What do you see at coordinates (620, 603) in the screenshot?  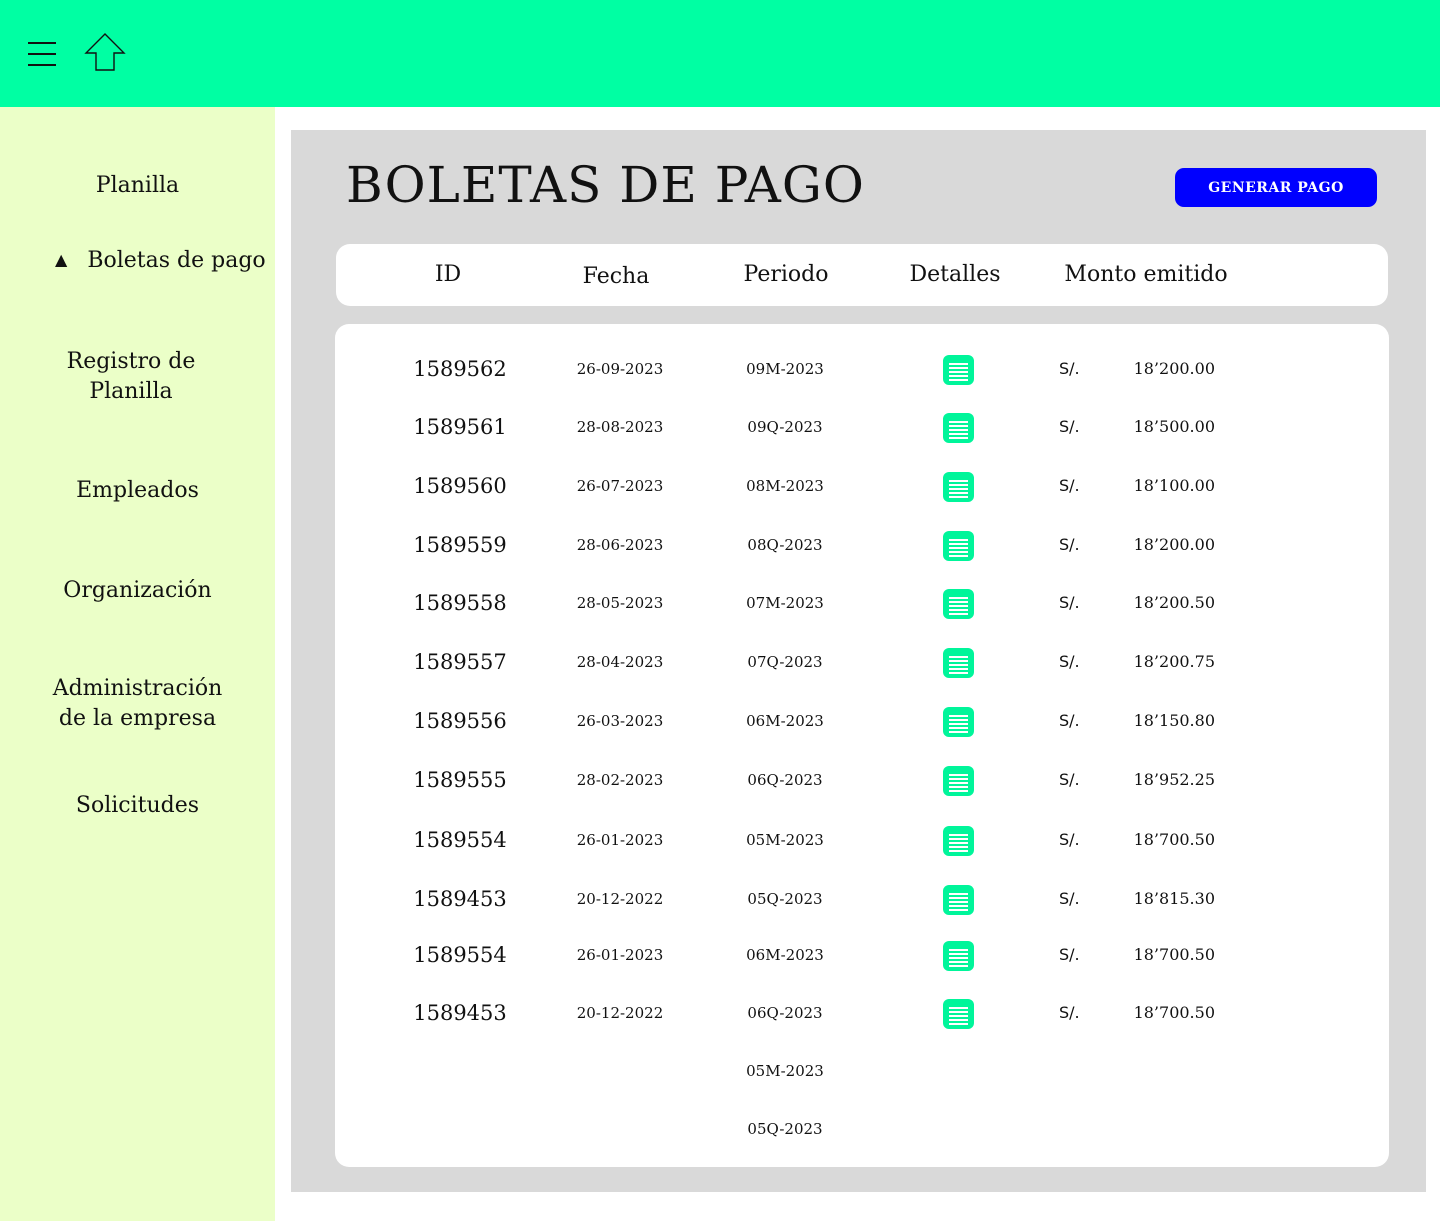 I see `row-fecha: 28-05-2023` at bounding box center [620, 603].